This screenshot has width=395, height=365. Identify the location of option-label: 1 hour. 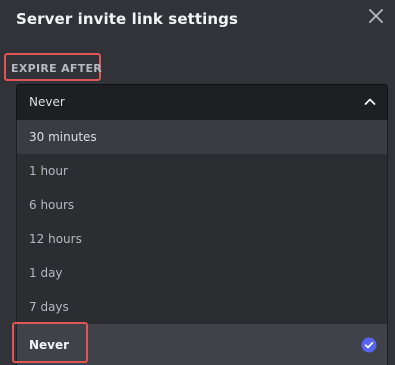
(48, 171).